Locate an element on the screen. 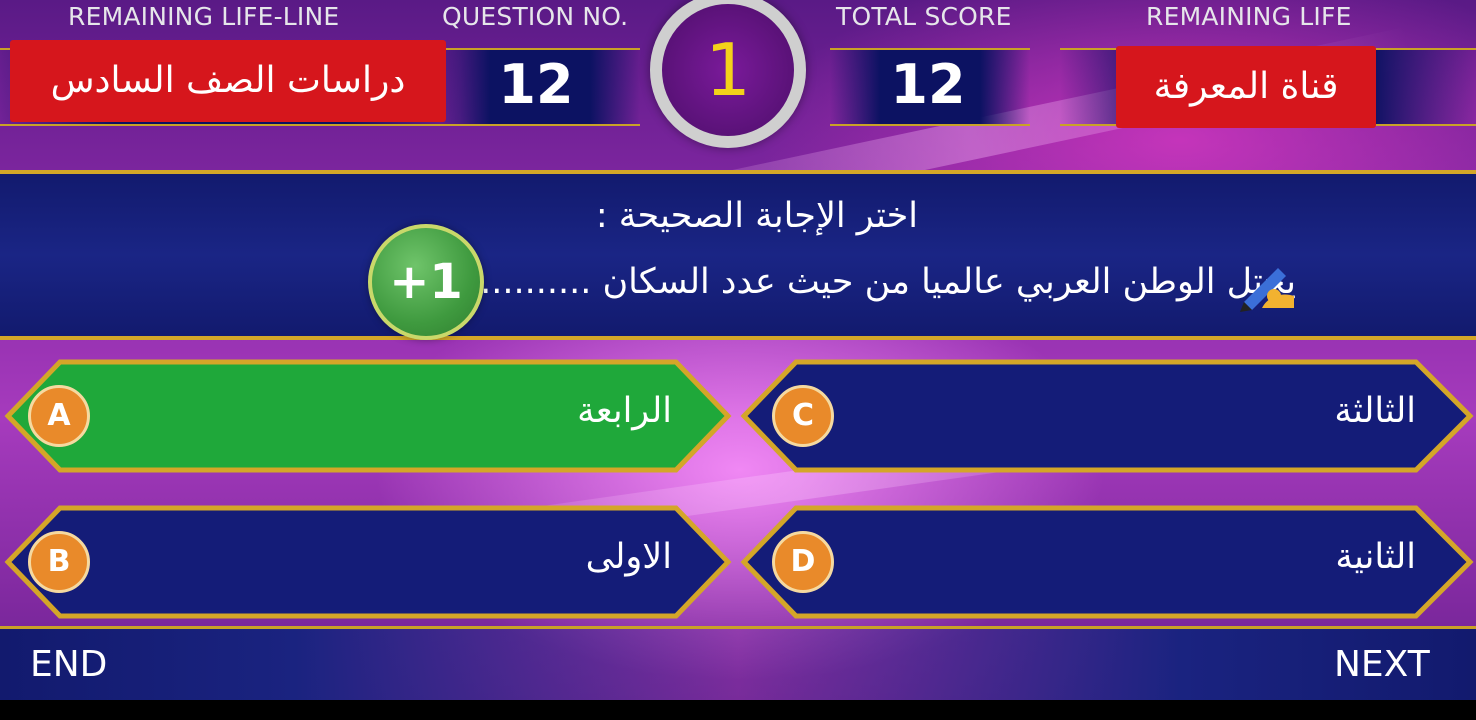 Image resolution: width=1476 pixels, height=720 pixels. bottom-nav-bar is located at coordinates (738, 663).